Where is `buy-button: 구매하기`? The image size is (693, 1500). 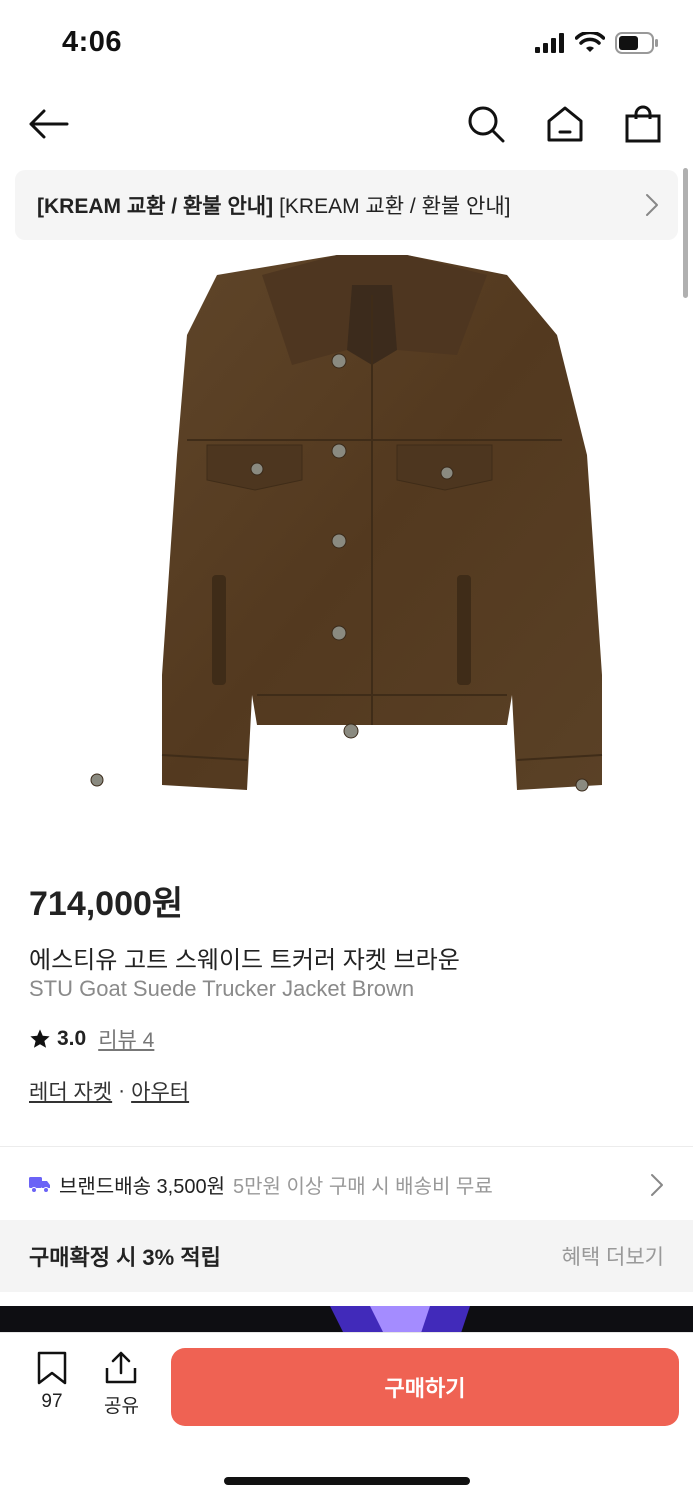 buy-button: 구매하기 is located at coordinates (425, 1387).